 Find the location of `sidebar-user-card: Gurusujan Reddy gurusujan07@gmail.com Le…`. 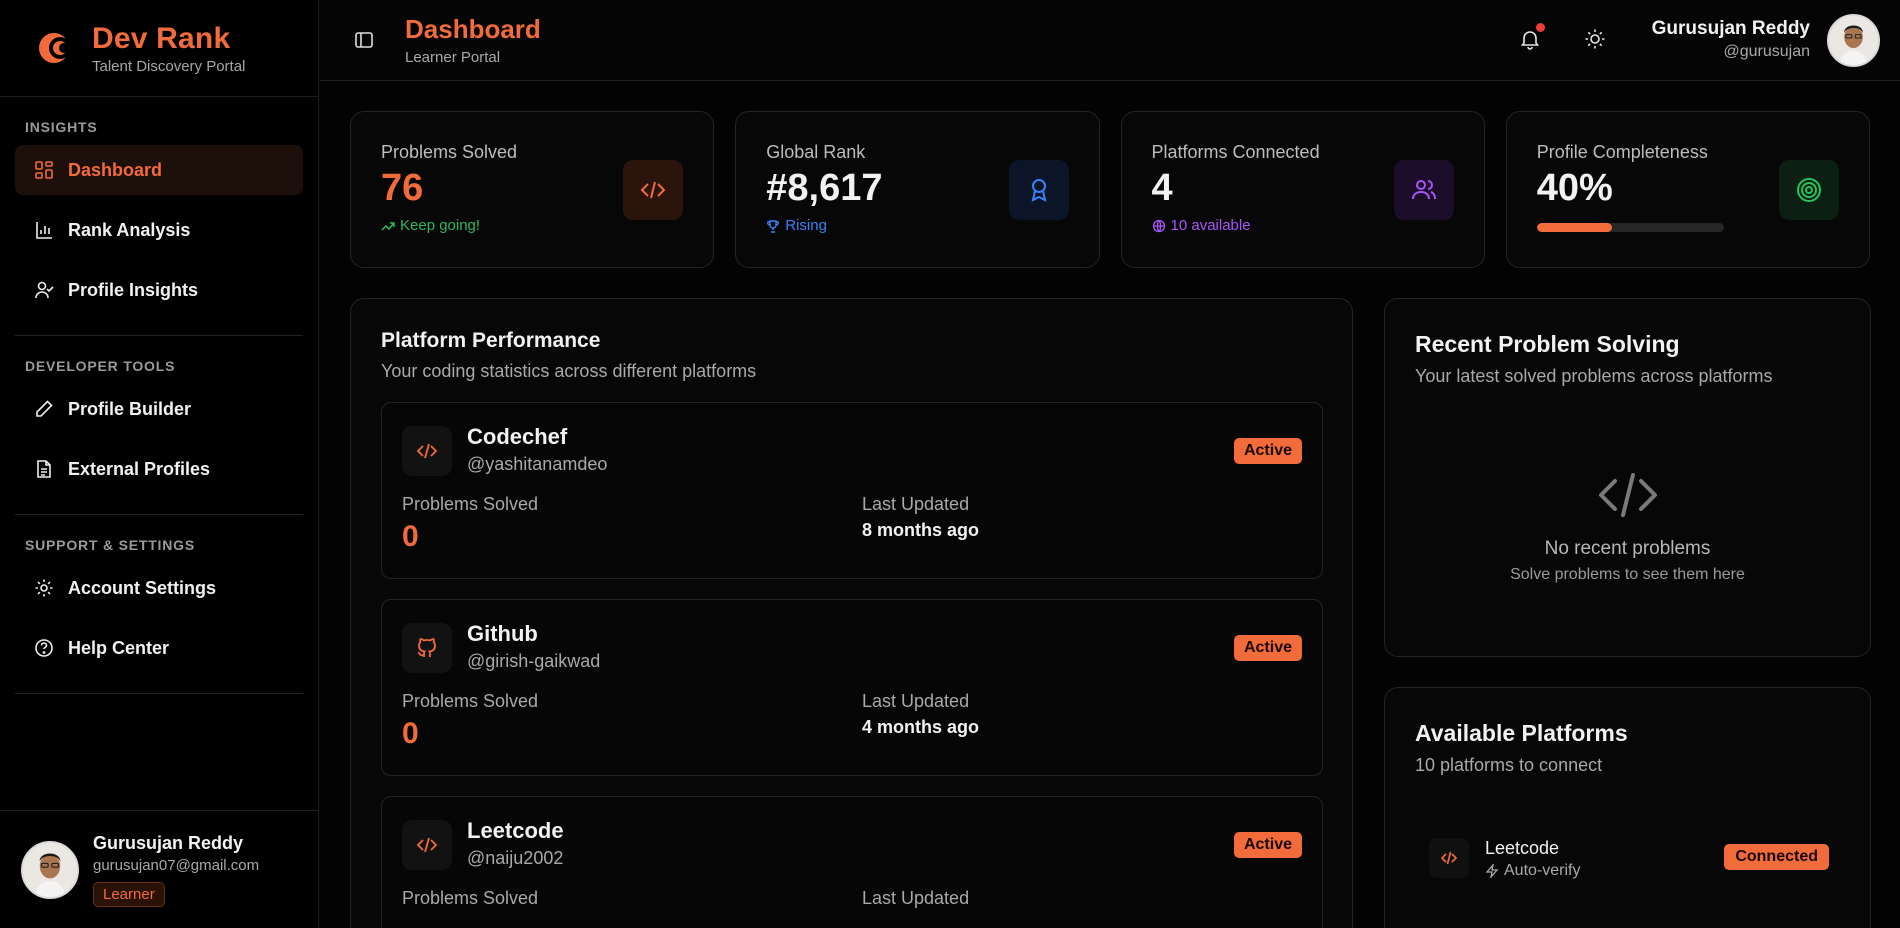

sidebar-user-card: Gurusujan Reddy gurusujan07@gmail.com Le… is located at coordinates (159, 869).